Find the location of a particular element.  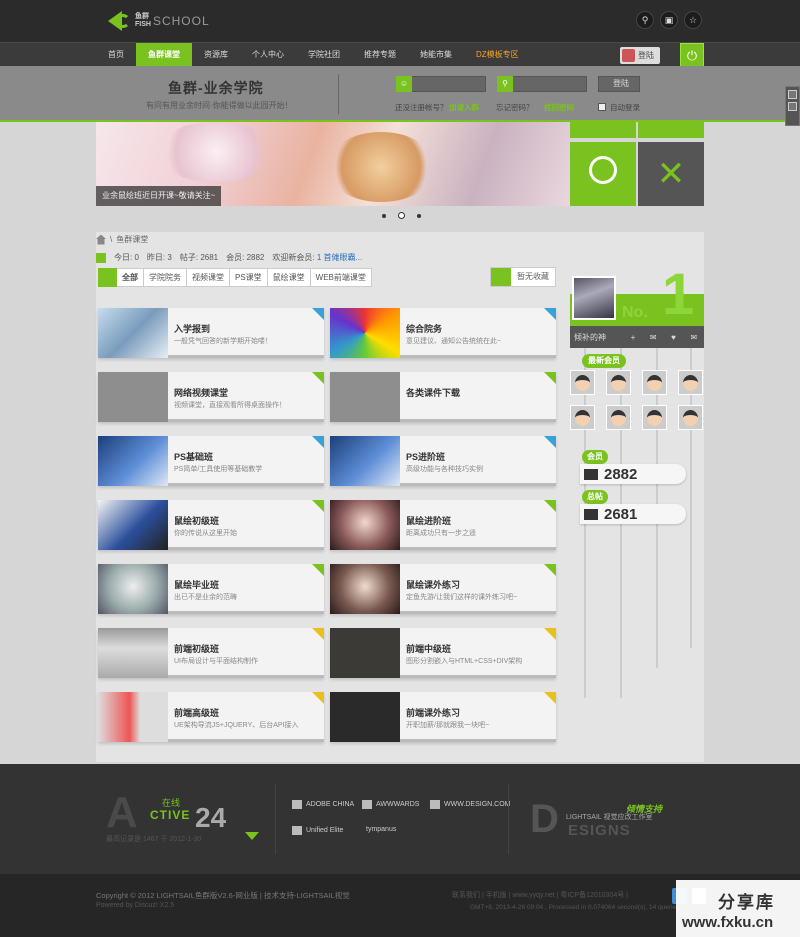

partner-design: WWW.DESIGN.COM is located at coordinates (470, 804).